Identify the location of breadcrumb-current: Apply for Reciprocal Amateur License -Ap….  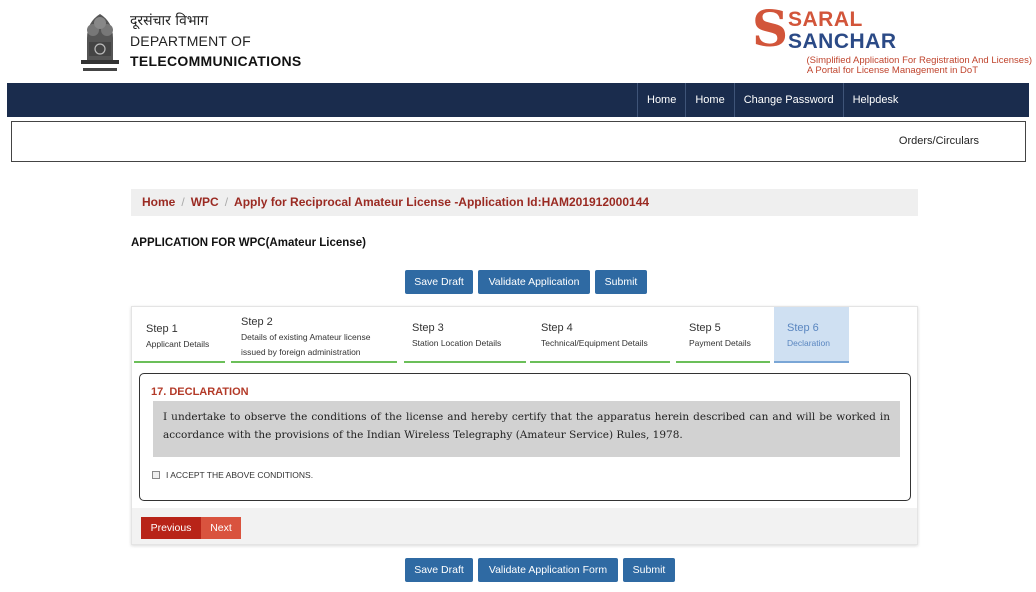
(442, 202).